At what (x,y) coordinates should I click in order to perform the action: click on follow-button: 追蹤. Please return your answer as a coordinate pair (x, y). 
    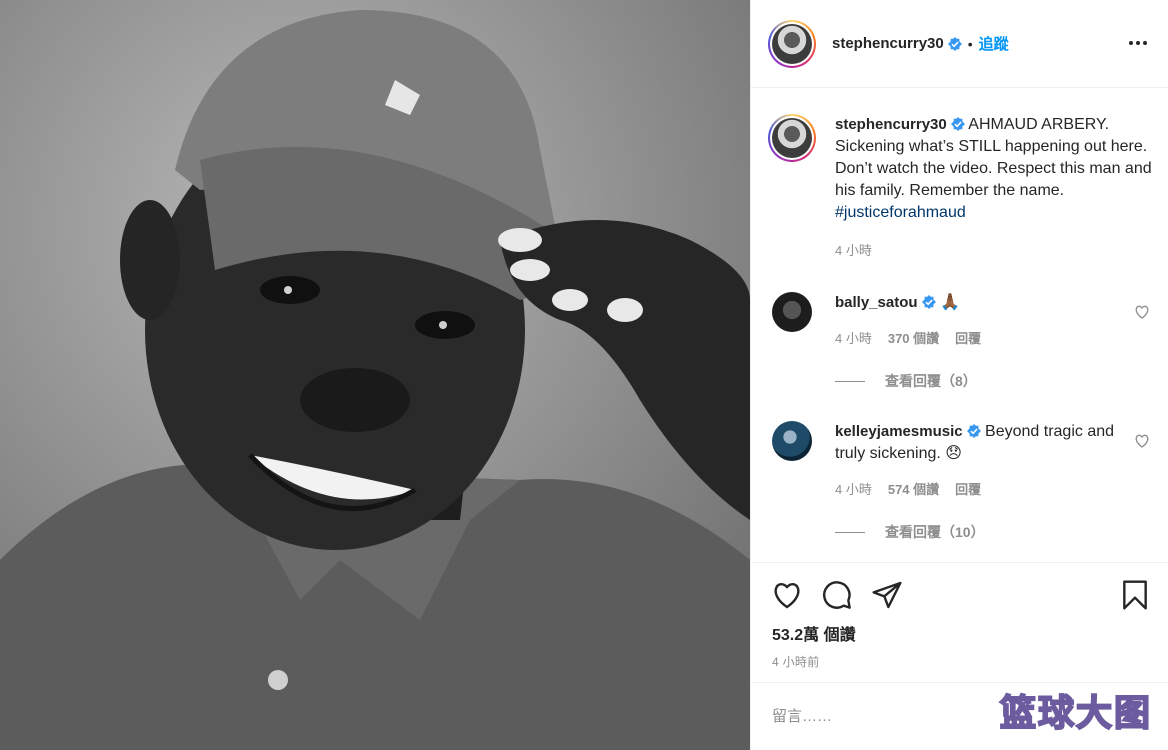
    Looking at the image, I should click on (994, 43).